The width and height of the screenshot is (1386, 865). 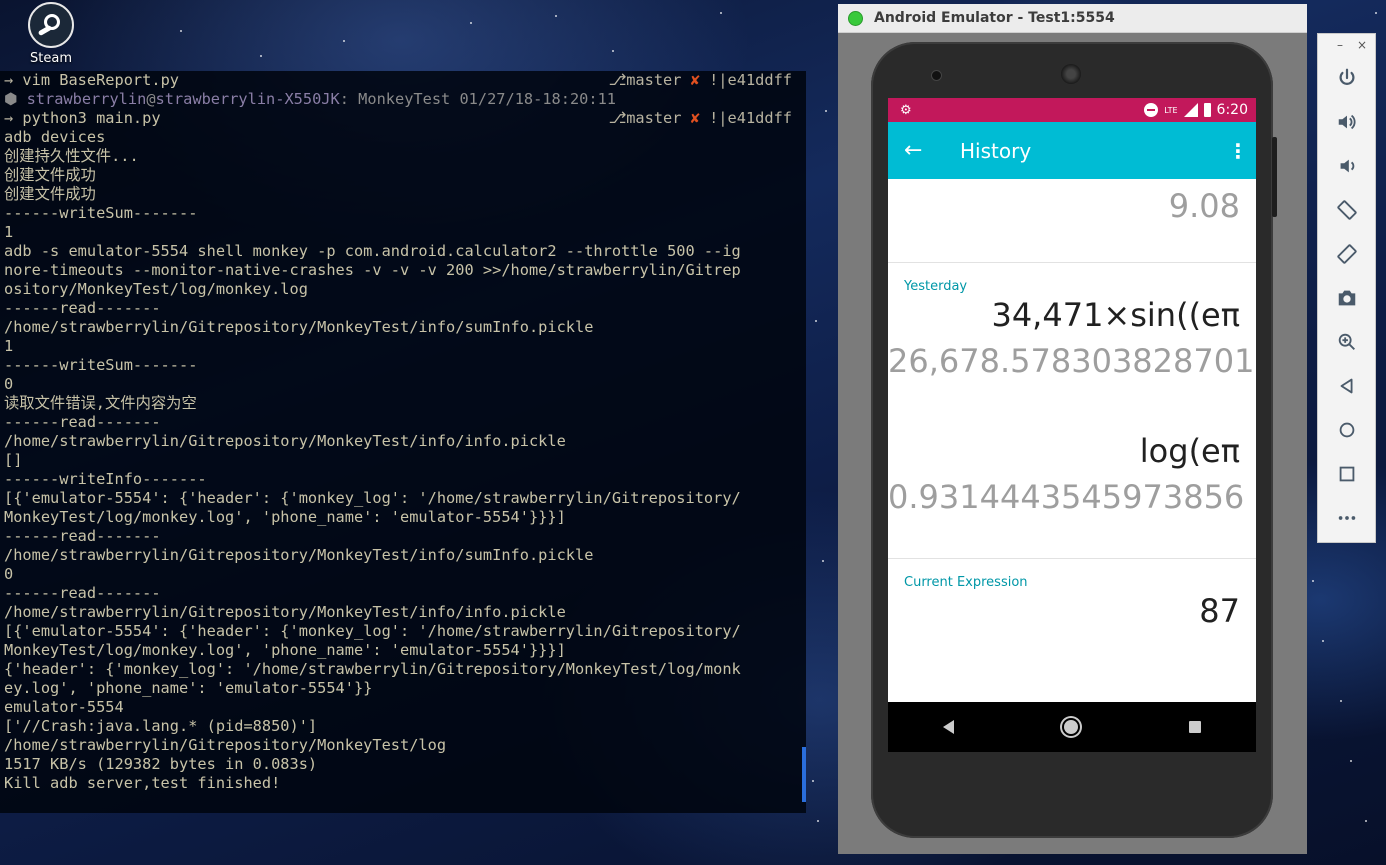 What do you see at coordinates (855, 18) in the screenshot?
I see `window-status-dot` at bounding box center [855, 18].